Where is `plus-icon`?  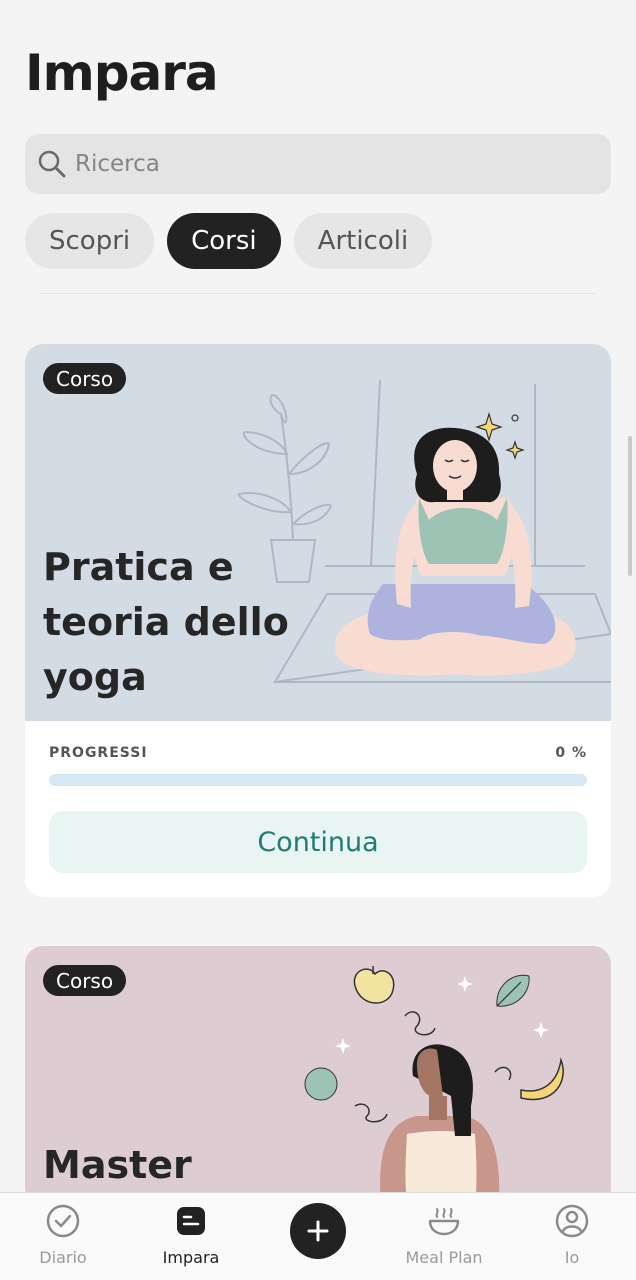 plus-icon is located at coordinates (318, 1231).